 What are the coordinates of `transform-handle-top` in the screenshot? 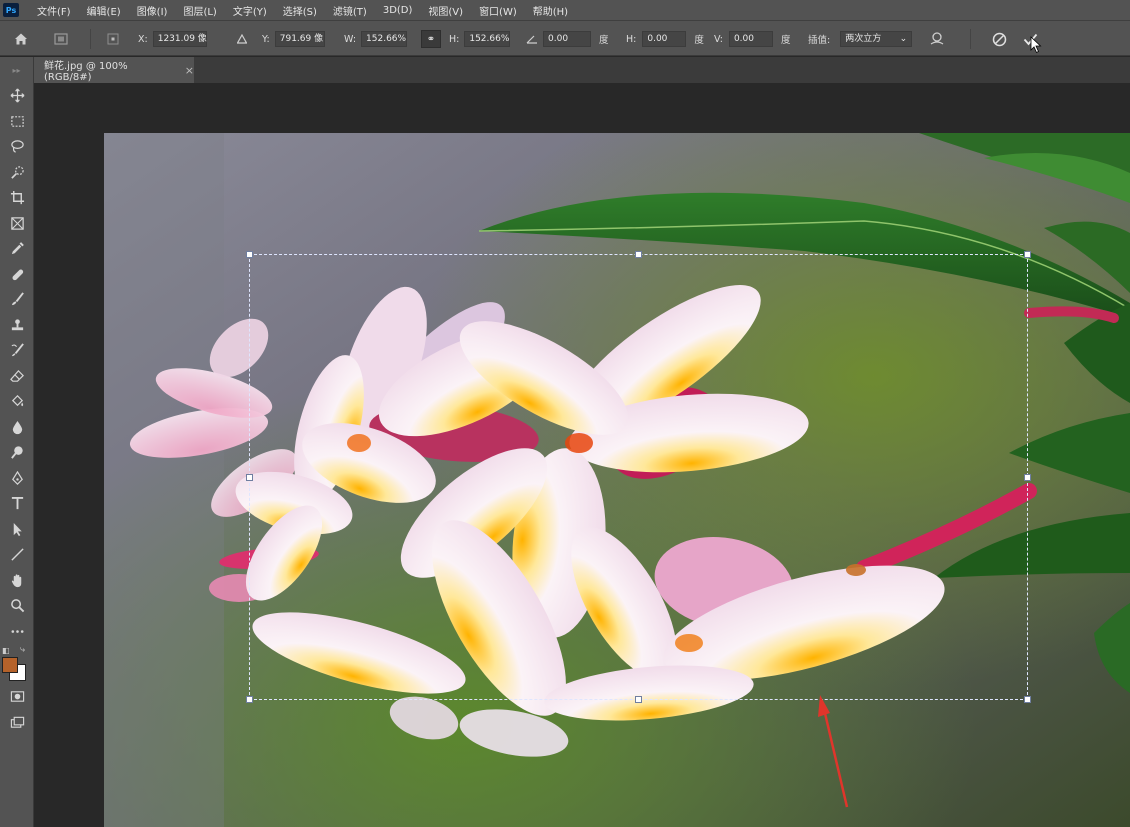 It's located at (638, 254).